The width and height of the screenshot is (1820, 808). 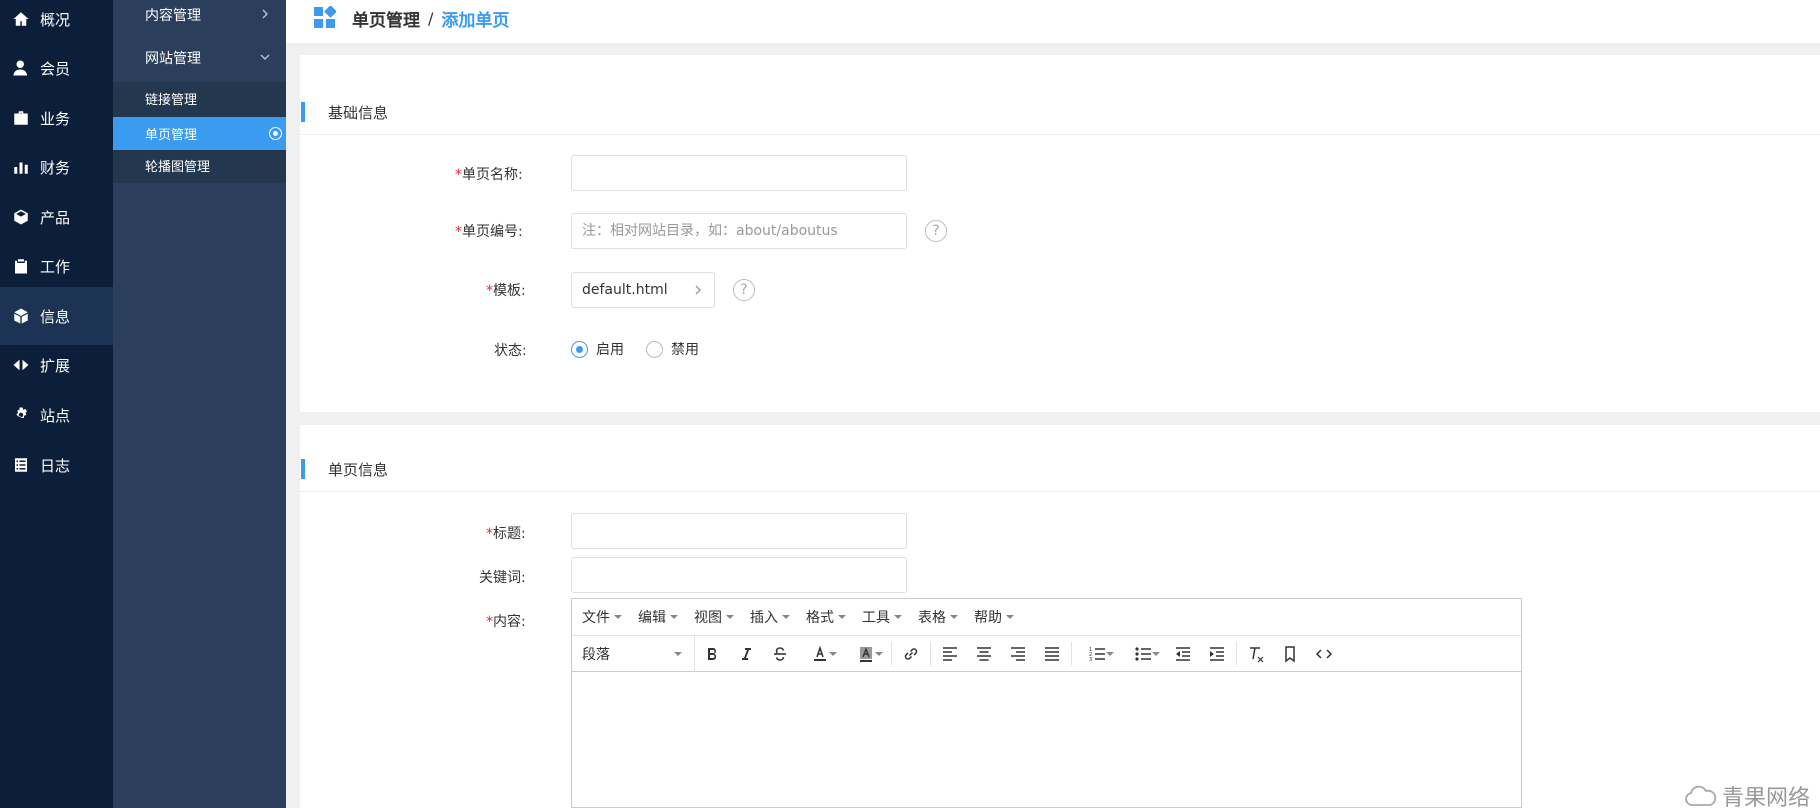 What do you see at coordinates (21, 415) in the screenshot?
I see `gear-icon` at bounding box center [21, 415].